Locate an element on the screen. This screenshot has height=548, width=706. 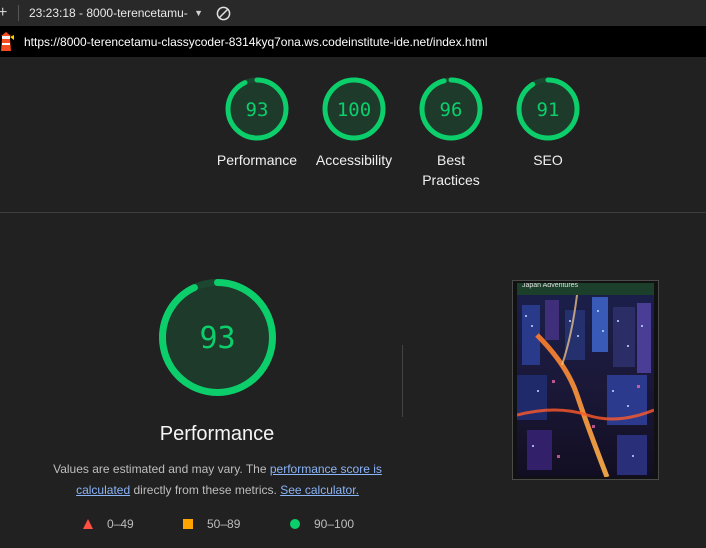
desc-text: directly from these metrics. is located at coordinates (205, 490).